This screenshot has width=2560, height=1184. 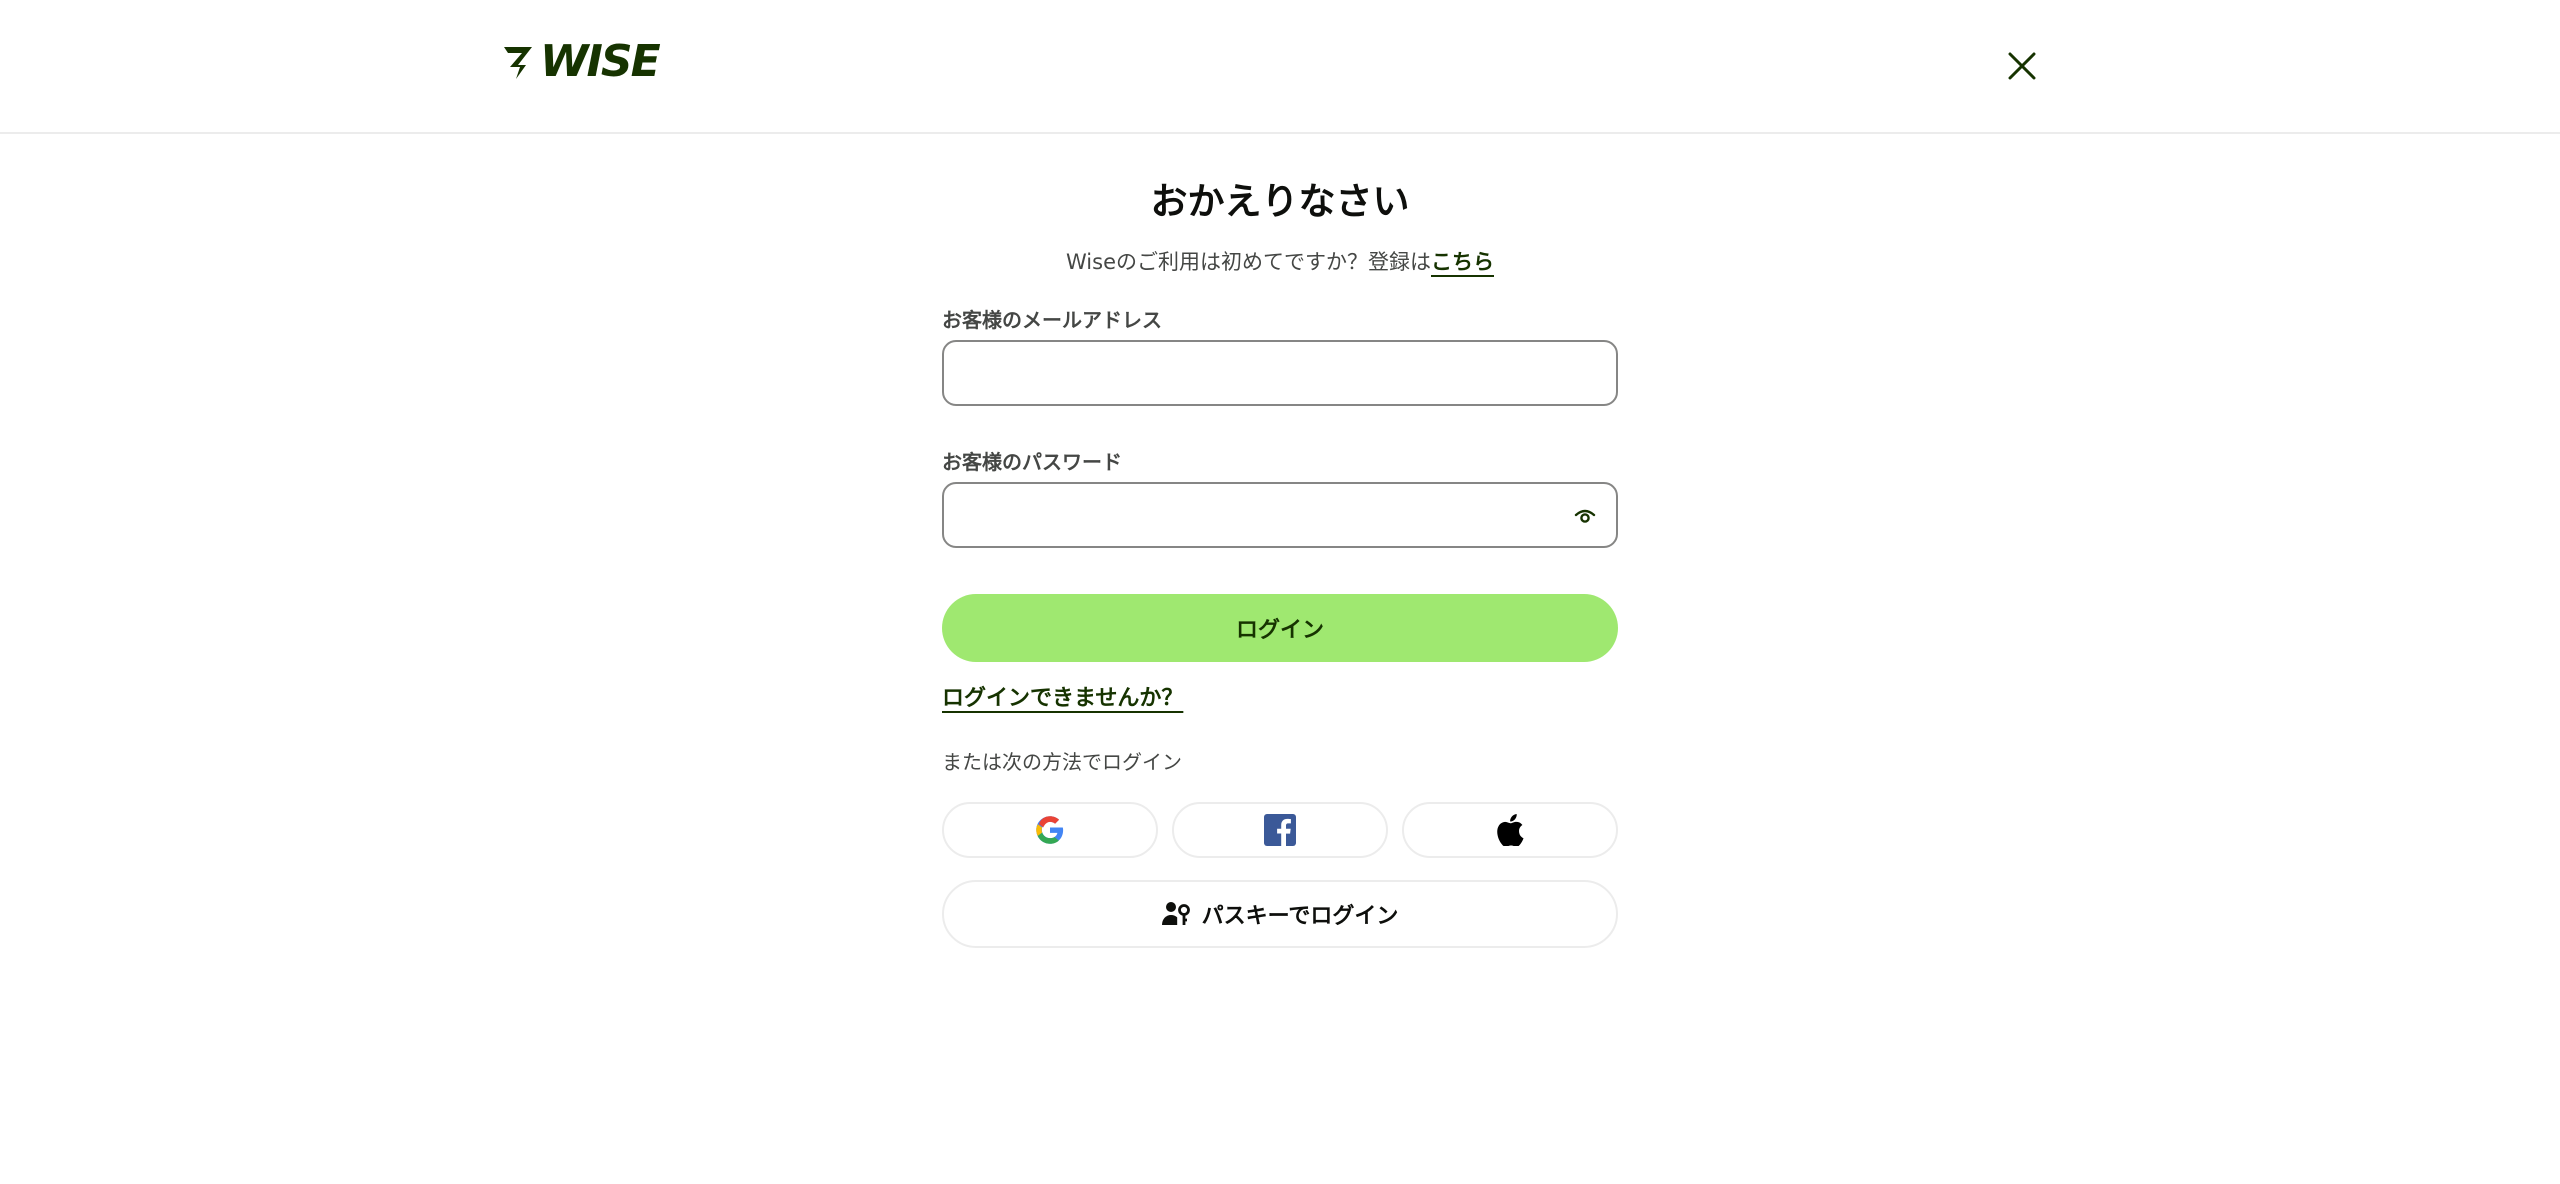 I want to click on eye-icon, so click(x=1585, y=516).